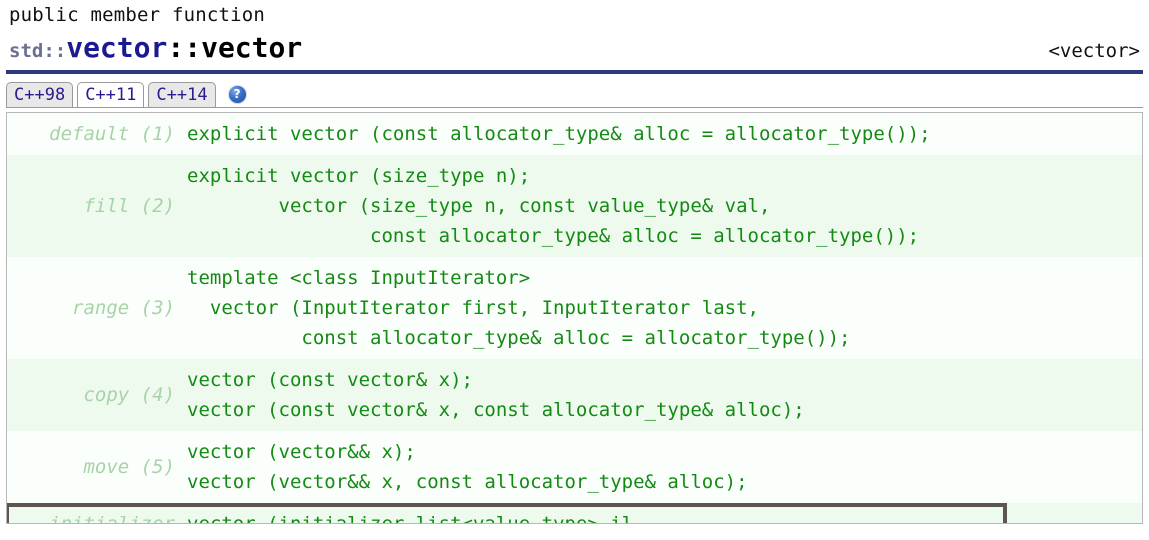 This screenshot has height=540, width=1149. I want to click on title-class-name: vector, so click(117, 47).